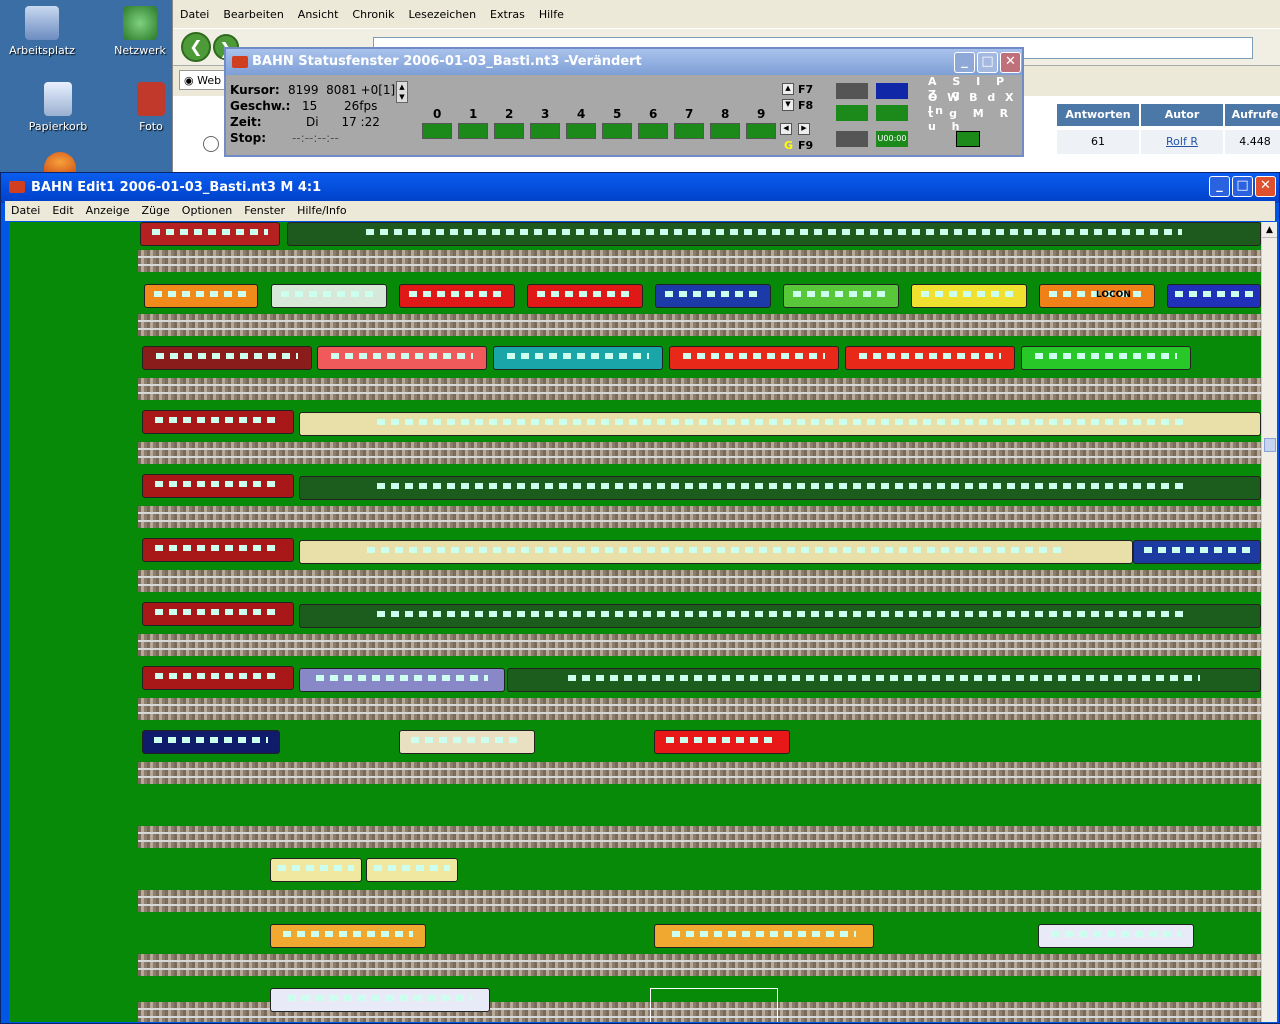 Image resolution: width=1280 pixels, height=1024 pixels. Describe the element at coordinates (402, 92) in the screenshot. I see `speed-spinner: ▲ ▼` at that location.